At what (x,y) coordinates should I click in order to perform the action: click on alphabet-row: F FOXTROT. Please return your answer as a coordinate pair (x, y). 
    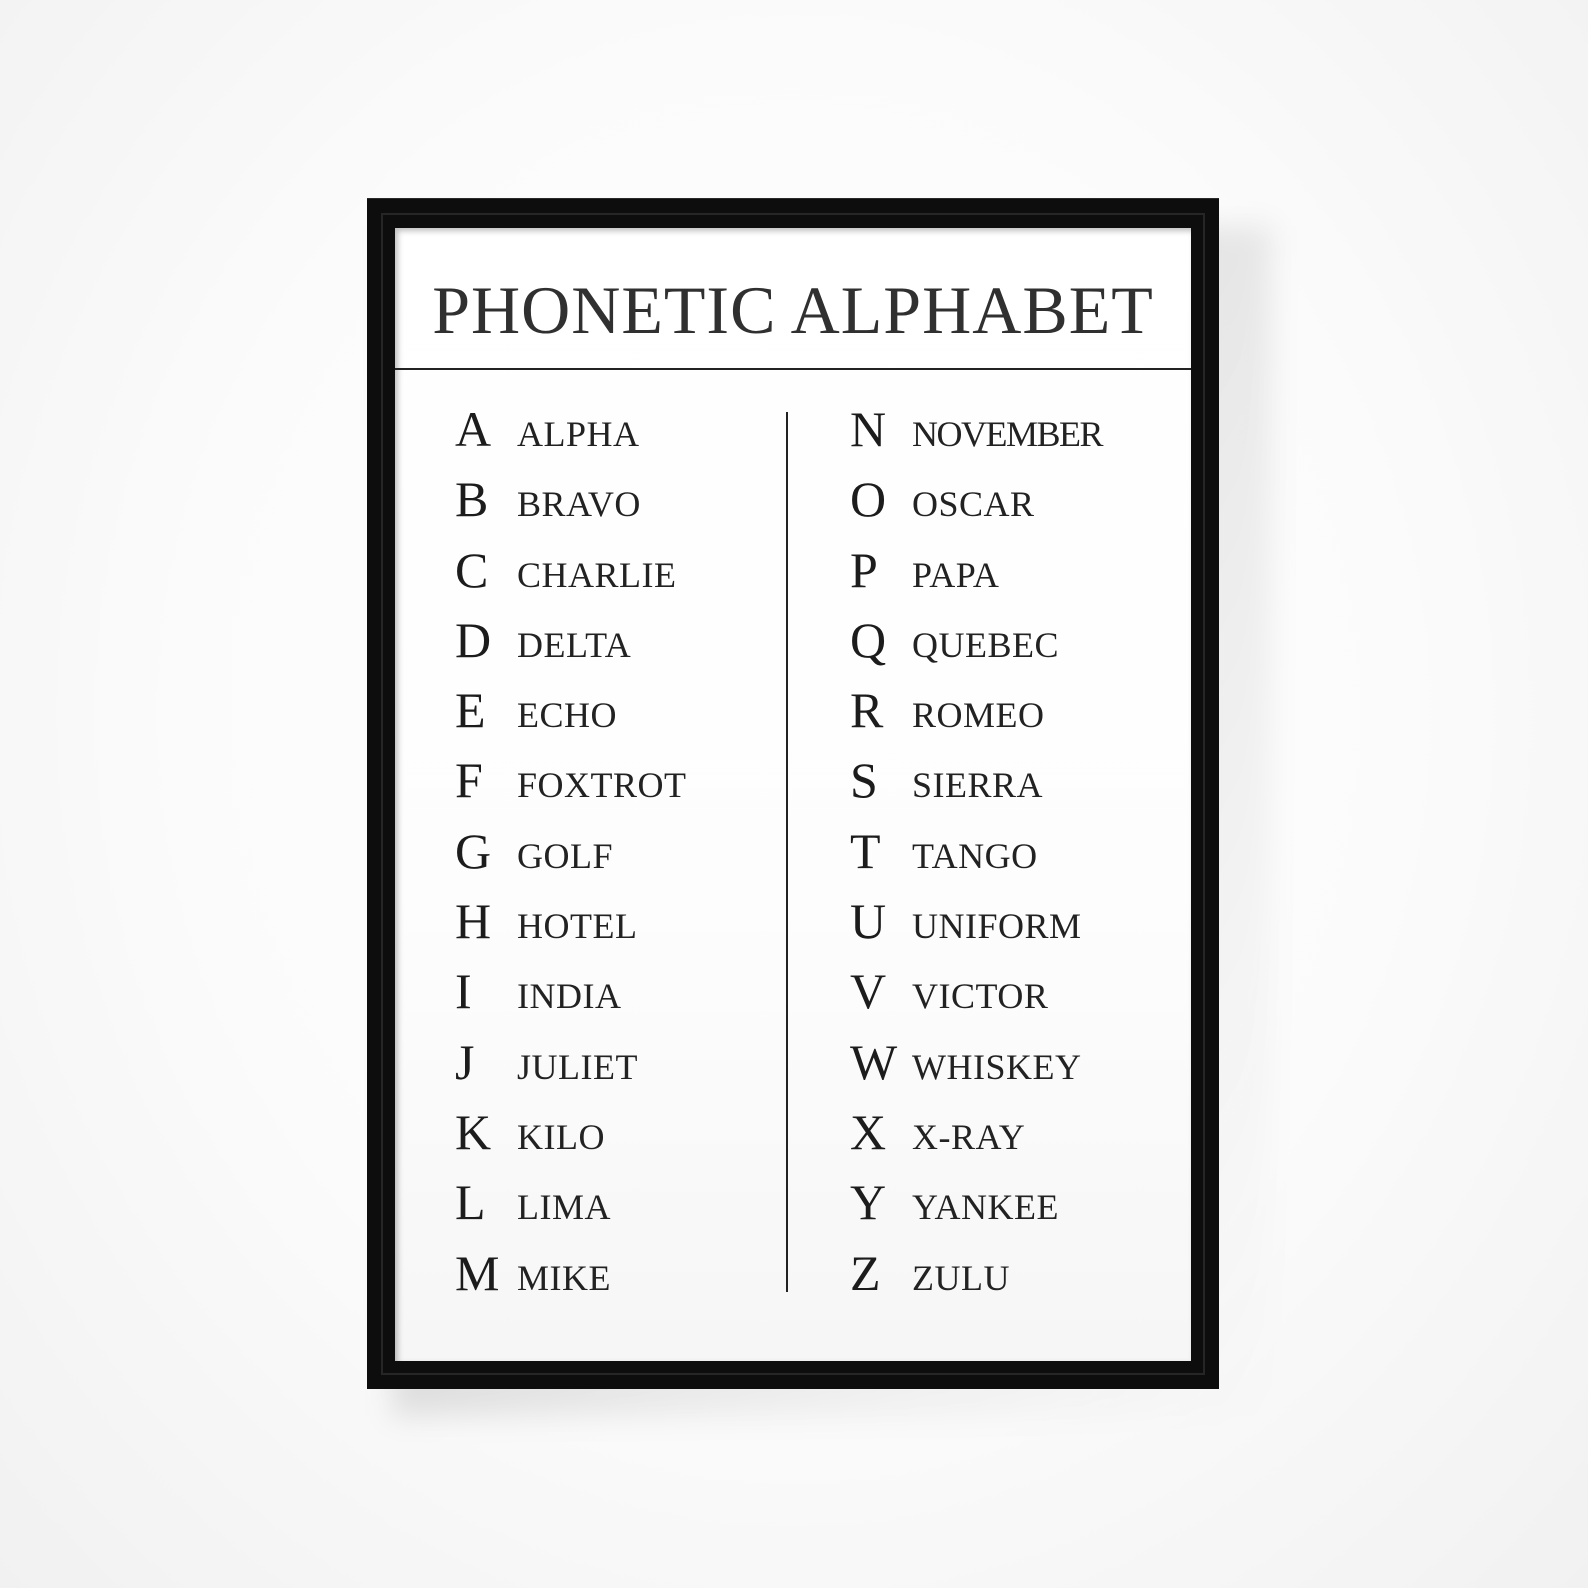
    Looking at the image, I should click on (615, 784).